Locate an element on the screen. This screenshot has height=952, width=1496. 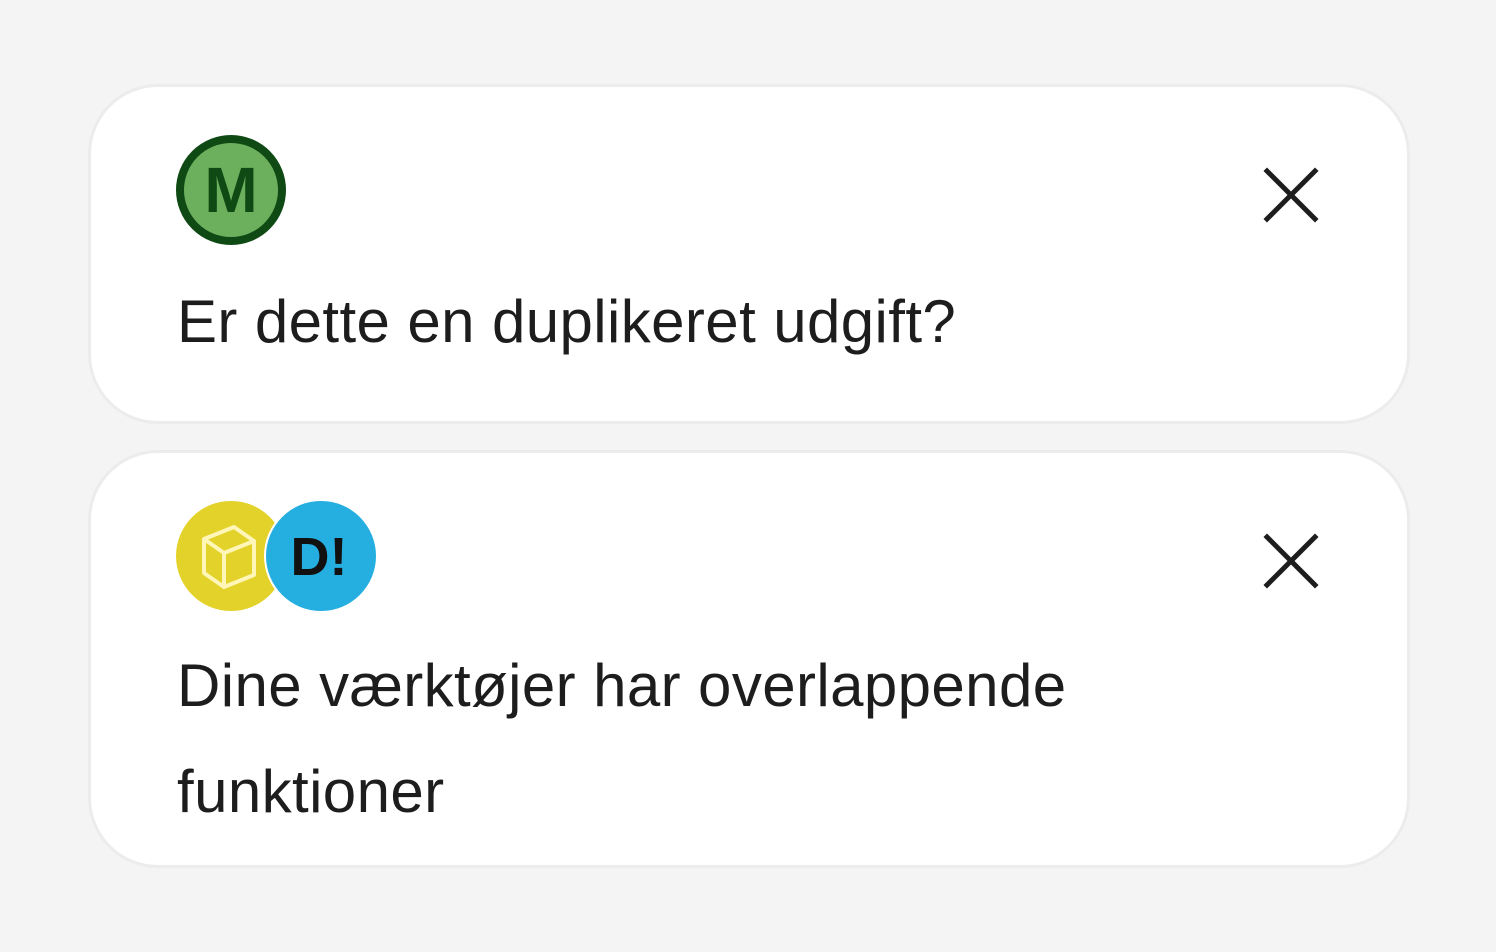
m-letter: M is located at coordinates (230, 190).